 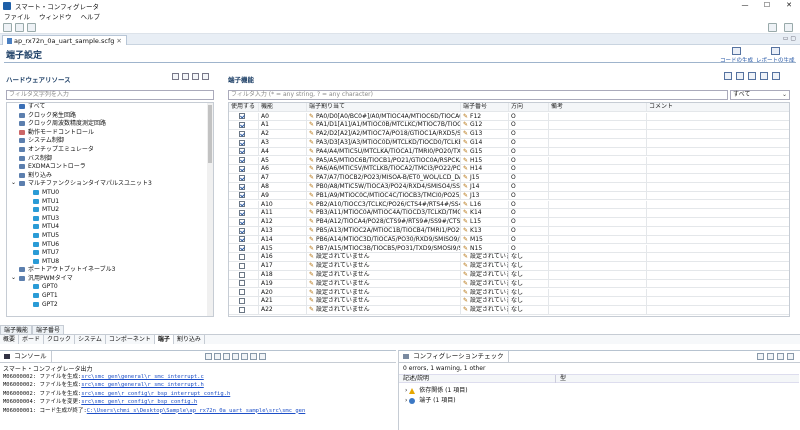 What do you see at coordinates (485, 231) in the screenshot?
I see `cell-num: ✎ K13` at bounding box center [485, 231].